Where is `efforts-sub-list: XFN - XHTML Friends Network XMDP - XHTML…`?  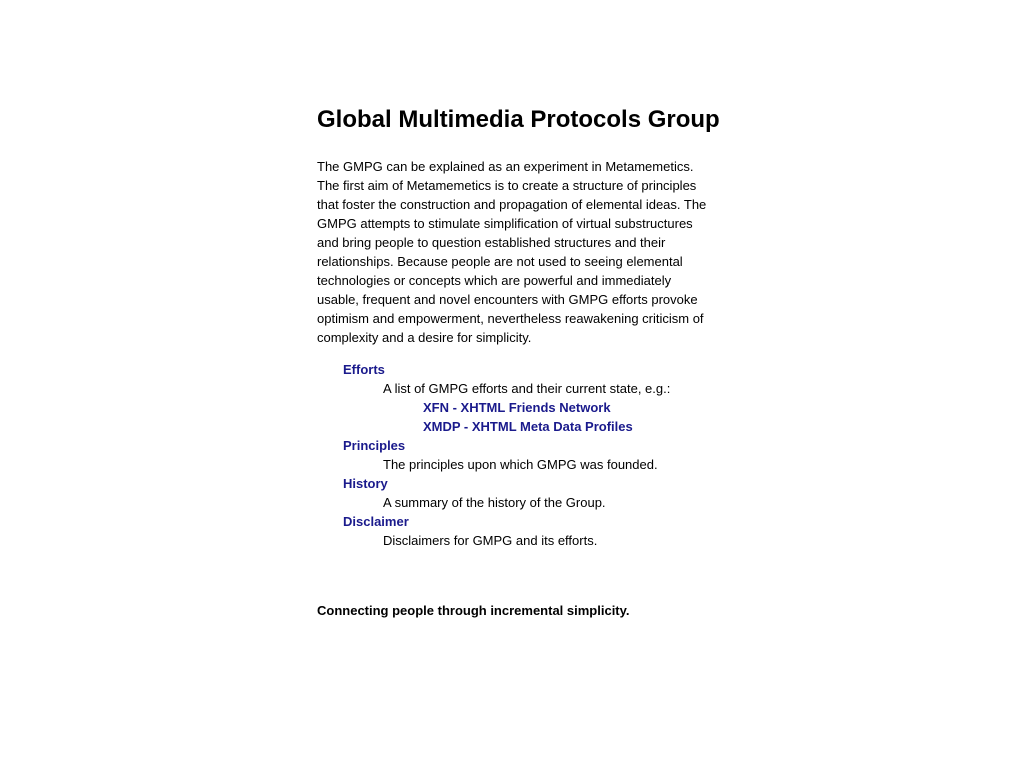
efforts-sub-list: XFN - XHTML Friends Network XMDP - XHTML… is located at coordinates (560, 417).